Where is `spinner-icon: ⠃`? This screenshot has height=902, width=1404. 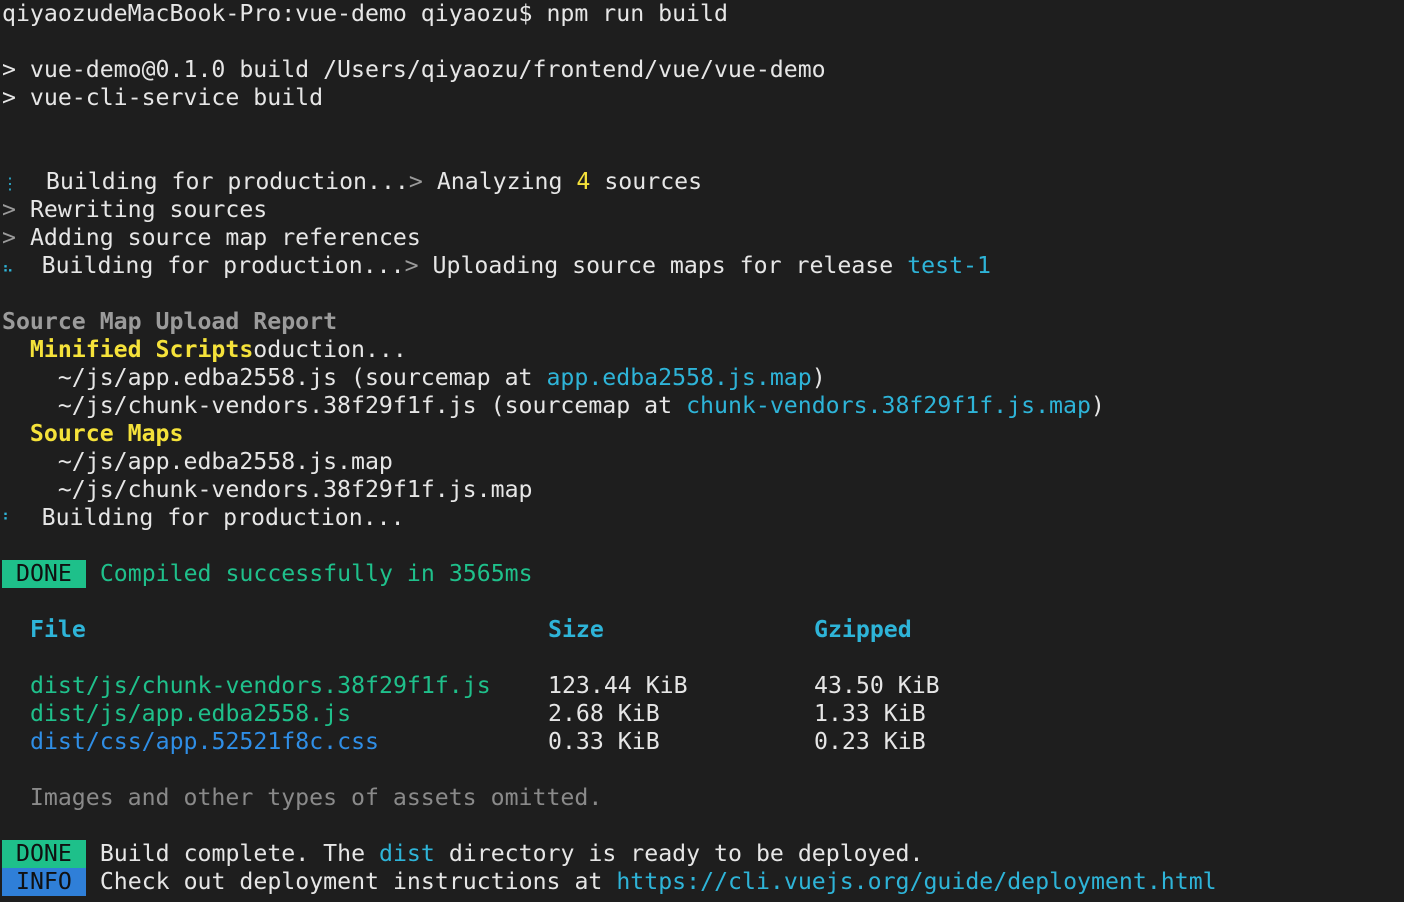
spinner-icon: ⠃ is located at coordinates (8, 519).